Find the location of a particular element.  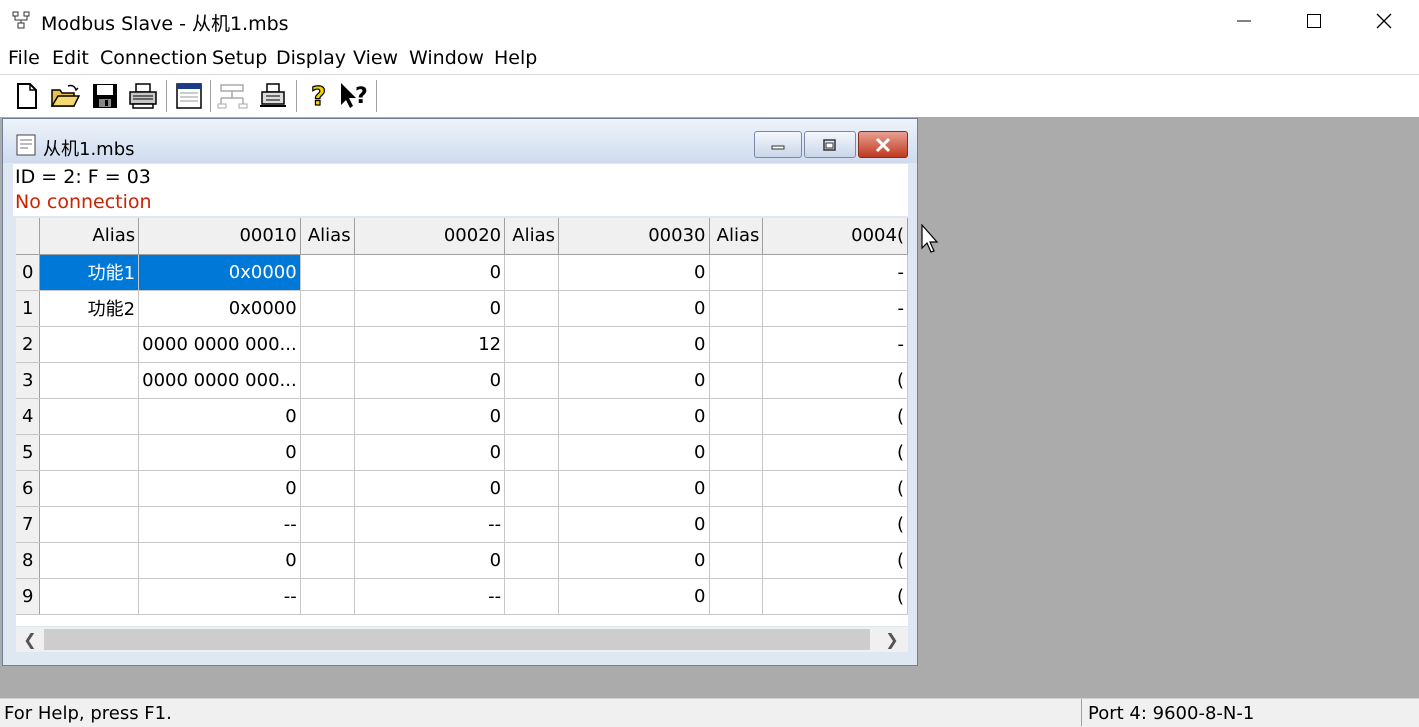

minimize-button is located at coordinates (1244, 21).